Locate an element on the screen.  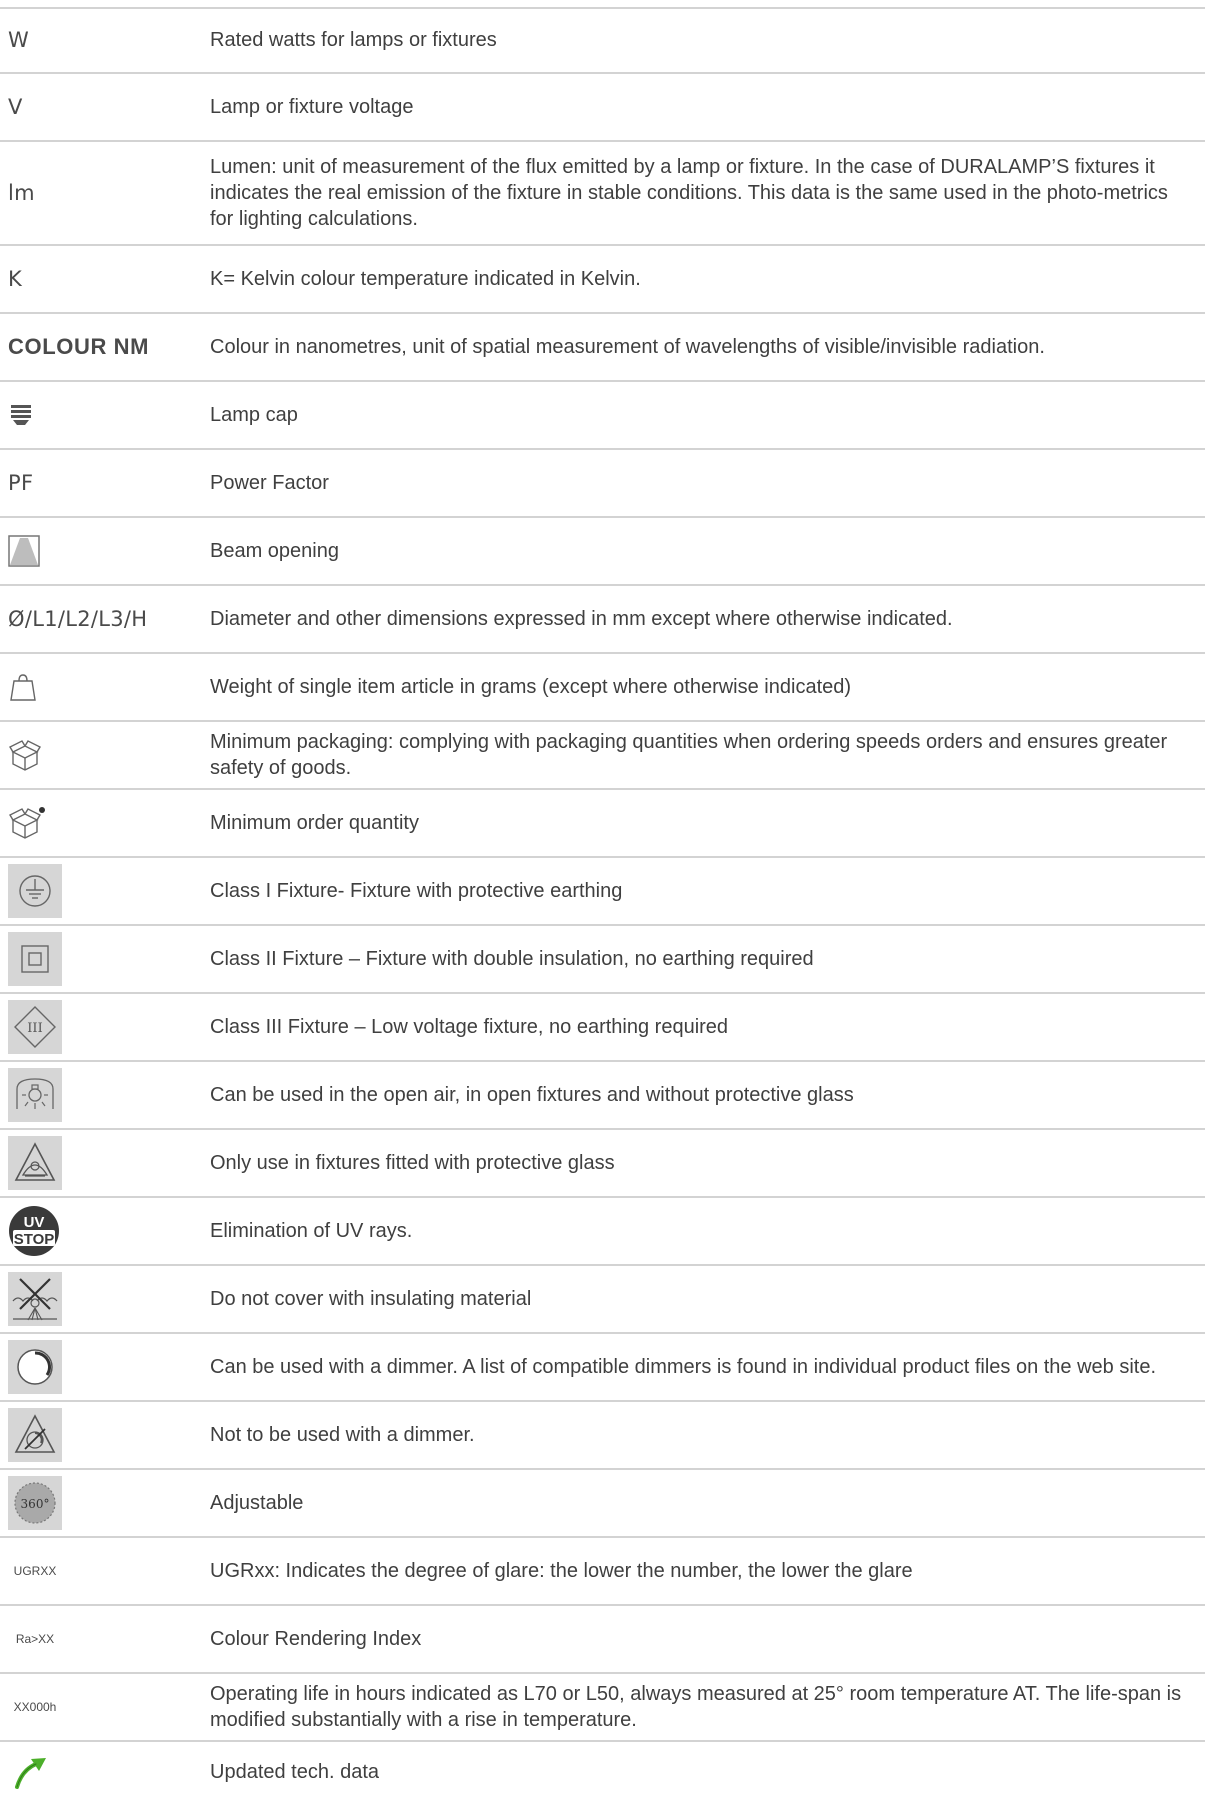
symbol-colour-nm: COLOUR NM is located at coordinates (79, 346).